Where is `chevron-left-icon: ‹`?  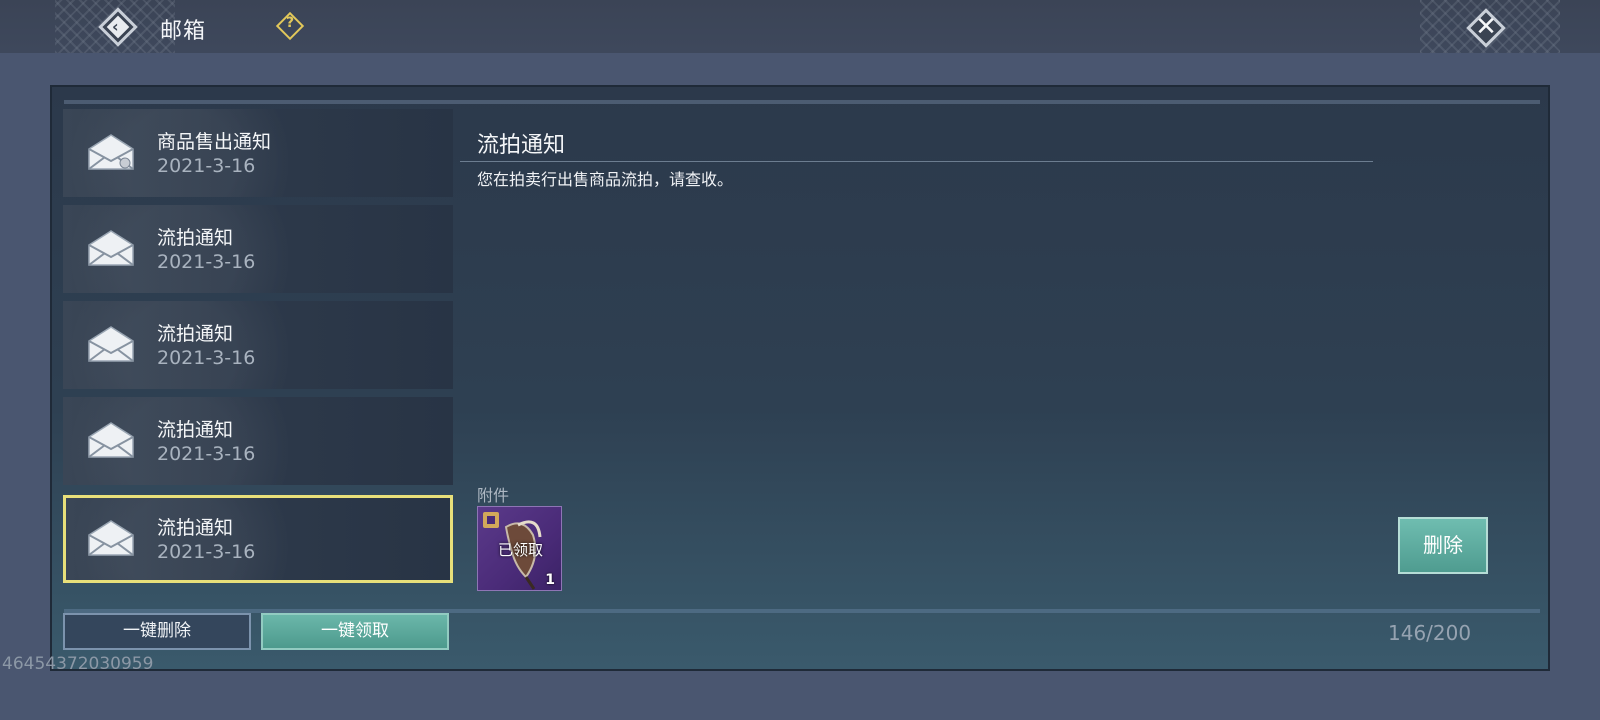
chevron-left-icon: ‹ is located at coordinates (115, 26).